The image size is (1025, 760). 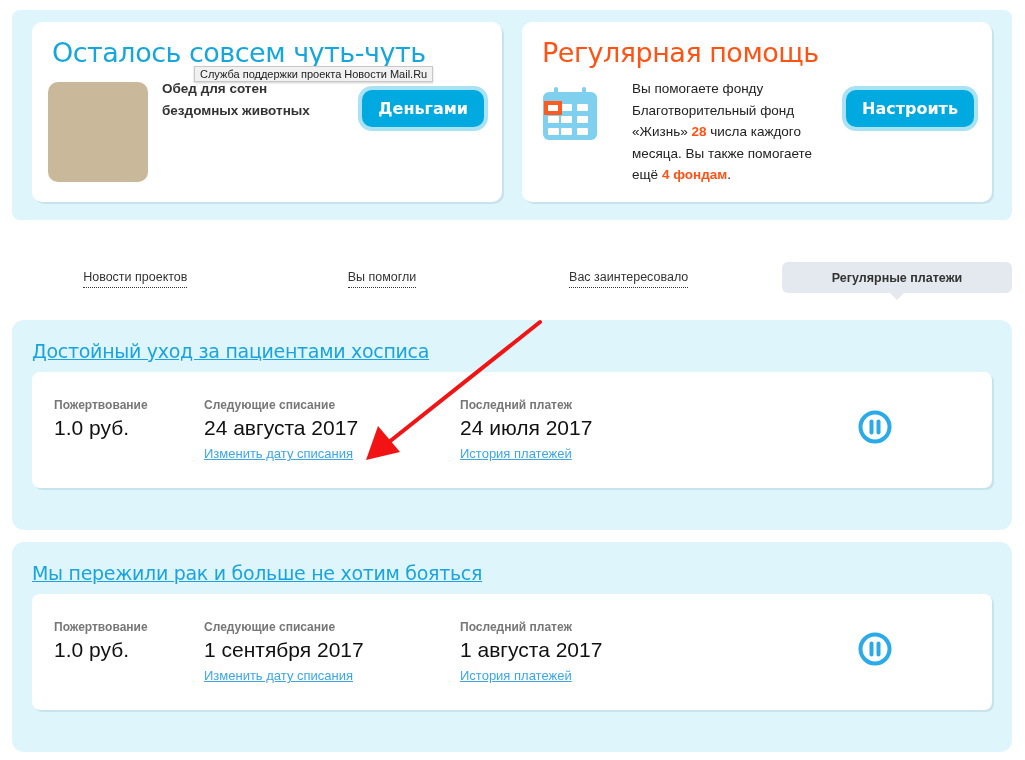 What do you see at coordinates (423, 108) in the screenshot?
I see `card-button: Деньгами` at bounding box center [423, 108].